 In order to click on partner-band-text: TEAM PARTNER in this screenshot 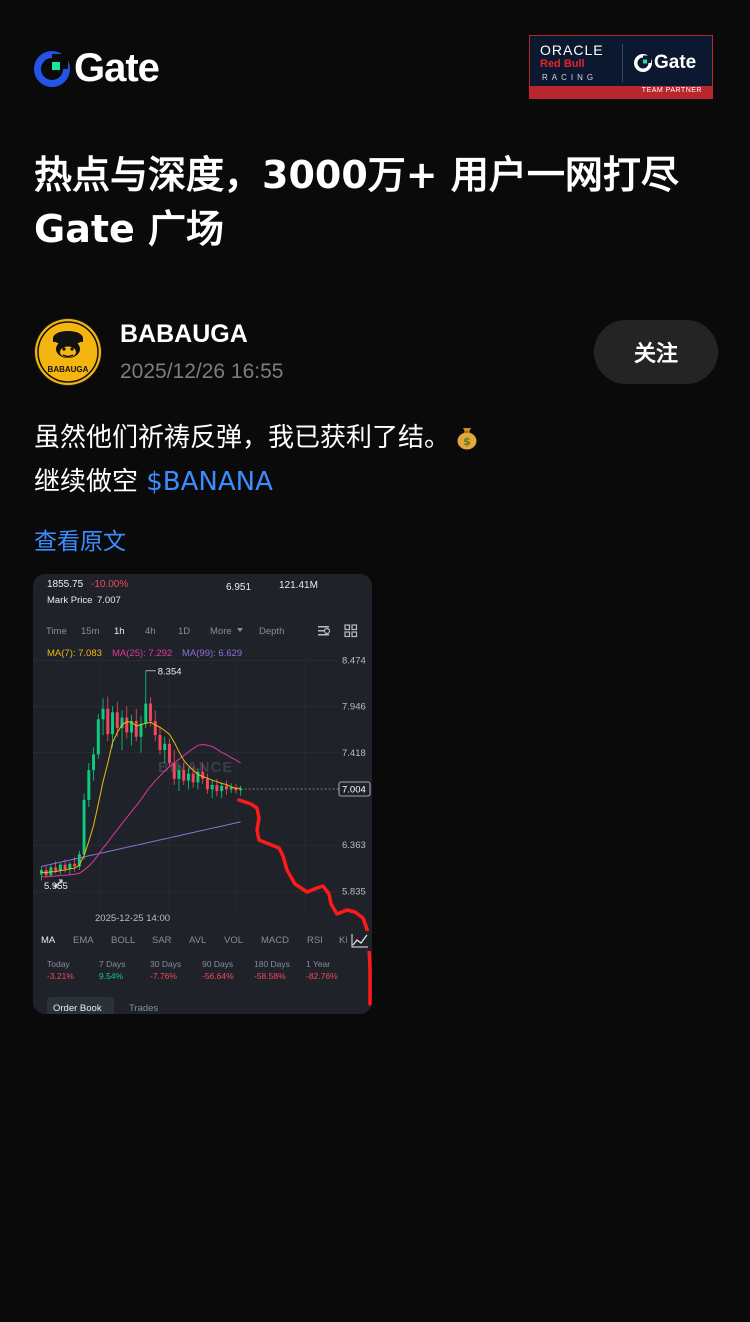, I will do `click(671, 90)`.